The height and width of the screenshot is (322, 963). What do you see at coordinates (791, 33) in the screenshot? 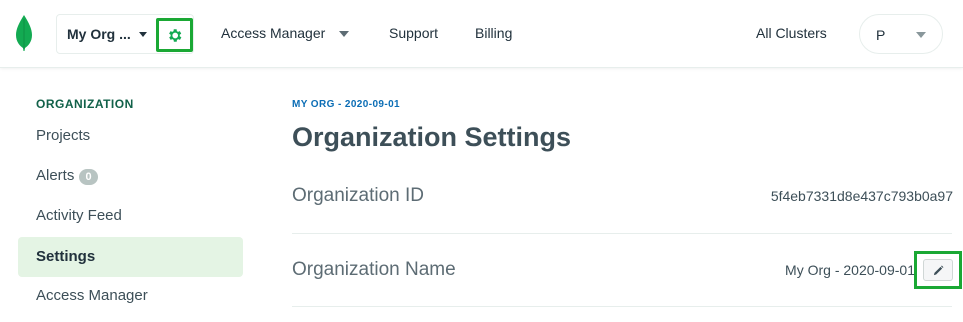
I see `nav-all-clusters: All Clusters` at bounding box center [791, 33].